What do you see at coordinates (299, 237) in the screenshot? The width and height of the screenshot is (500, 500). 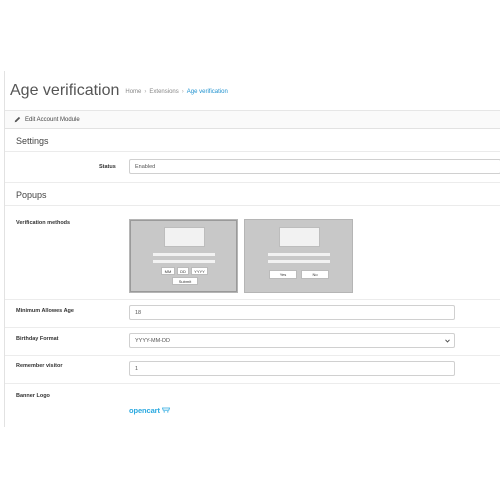 I see `method-yesno-image-placeholder` at bounding box center [299, 237].